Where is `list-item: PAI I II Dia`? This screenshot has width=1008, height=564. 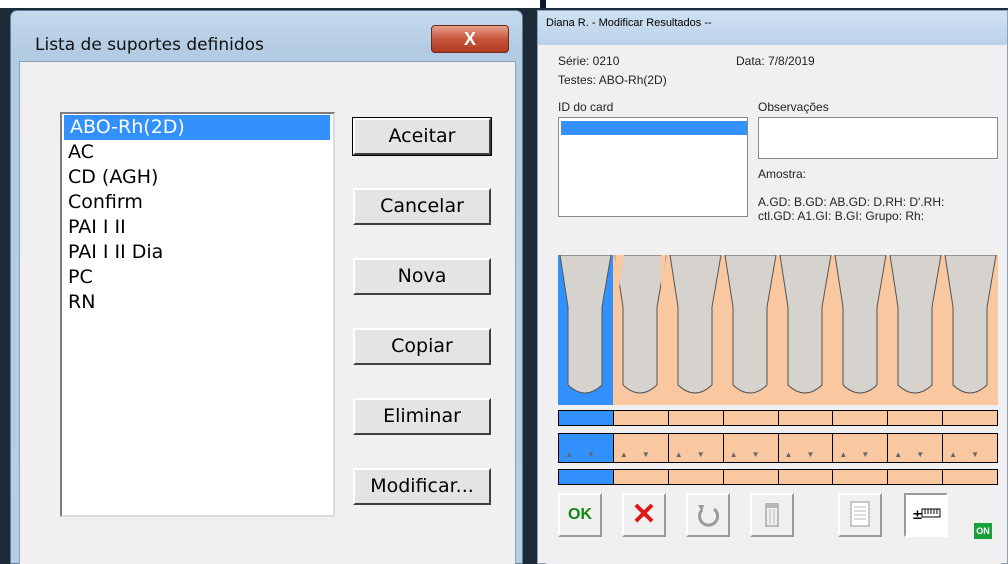 list-item: PAI I II Dia is located at coordinates (197, 252).